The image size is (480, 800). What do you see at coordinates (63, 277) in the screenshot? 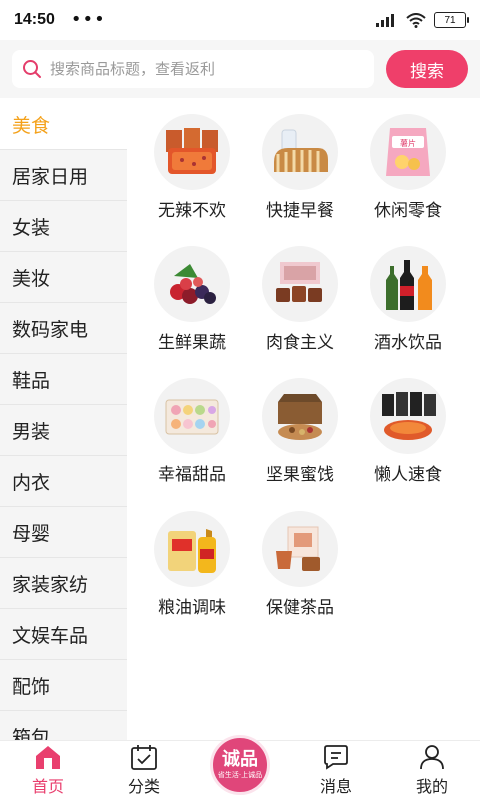
I see `sidebar-item-beauty: 美妆` at bounding box center [63, 277].